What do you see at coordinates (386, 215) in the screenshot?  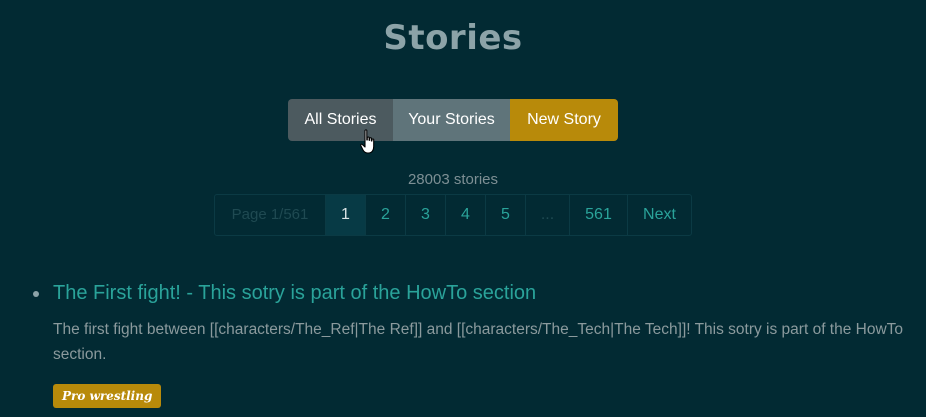 I see `page-2-link: 2` at bounding box center [386, 215].